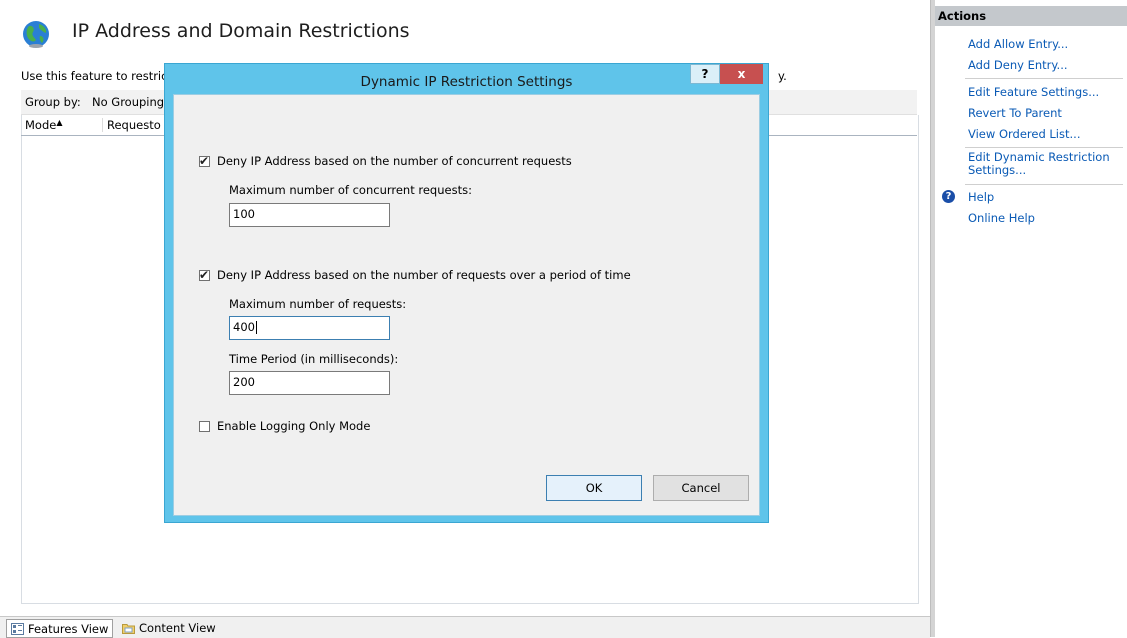 Image resolution: width=1127 pixels, height=638 pixels. I want to click on tab-content-view: Content View, so click(169, 627).